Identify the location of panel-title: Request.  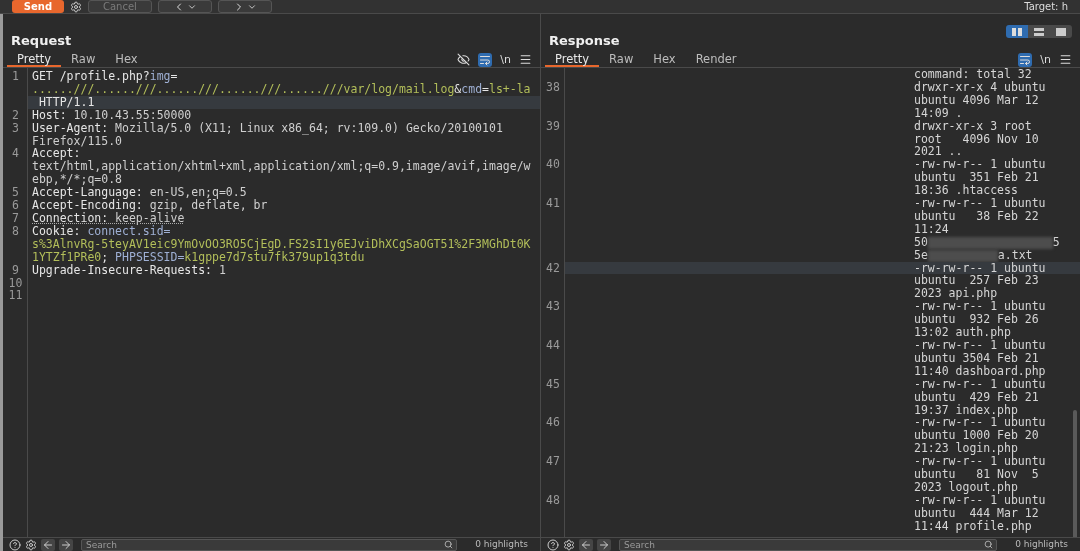
(41, 40).